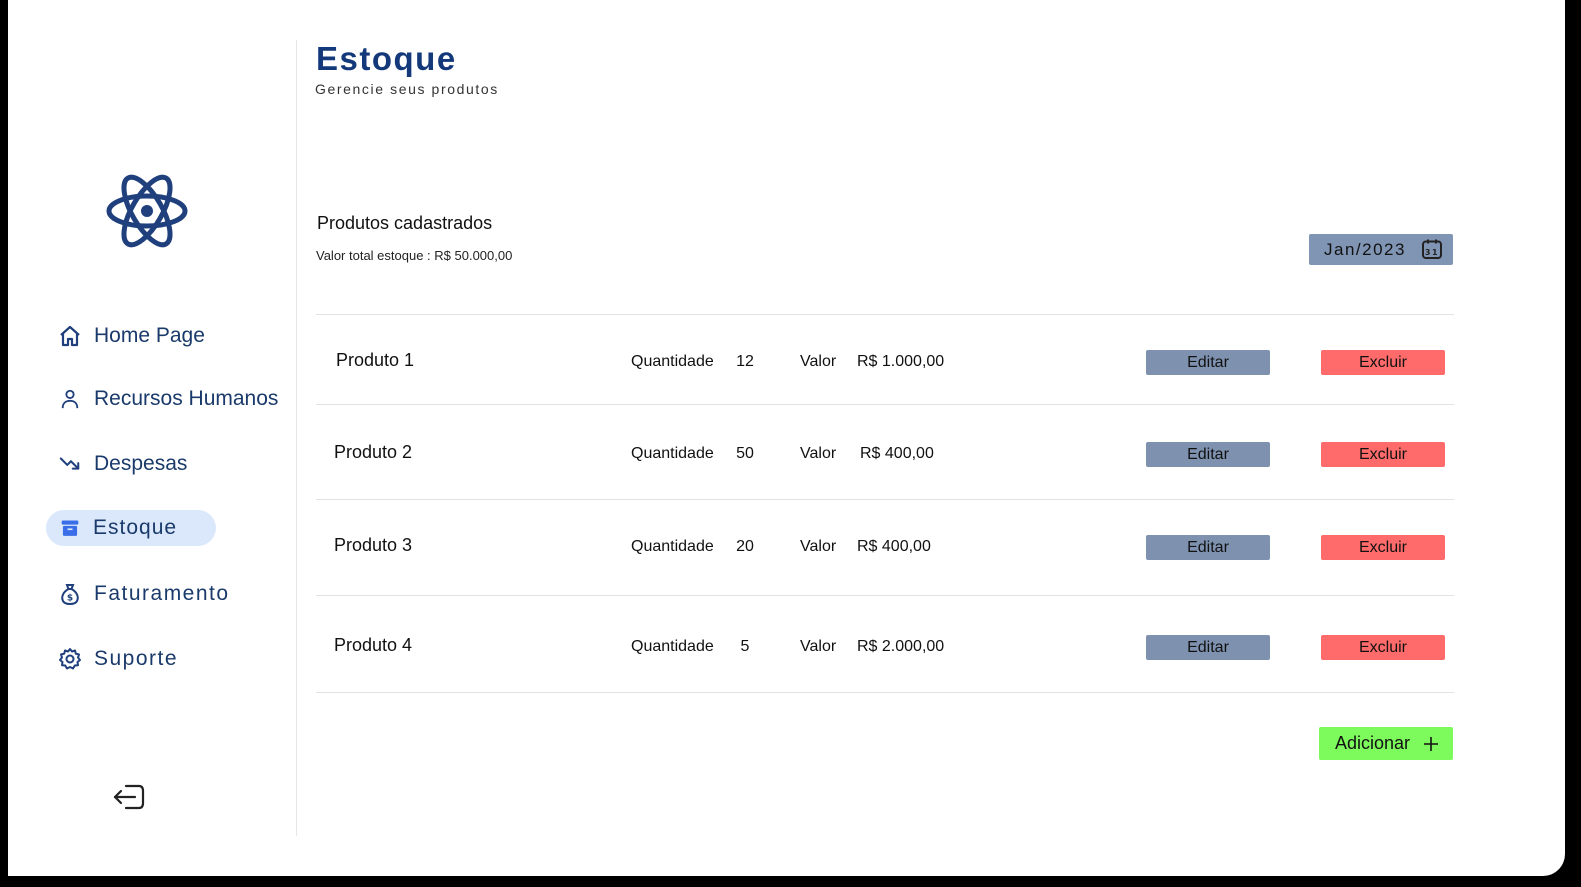 Image resolution: width=1581 pixels, height=887 pixels. Describe the element at coordinates (1432, 252) in the screenshot. I see `svg-text: 31` at that location.